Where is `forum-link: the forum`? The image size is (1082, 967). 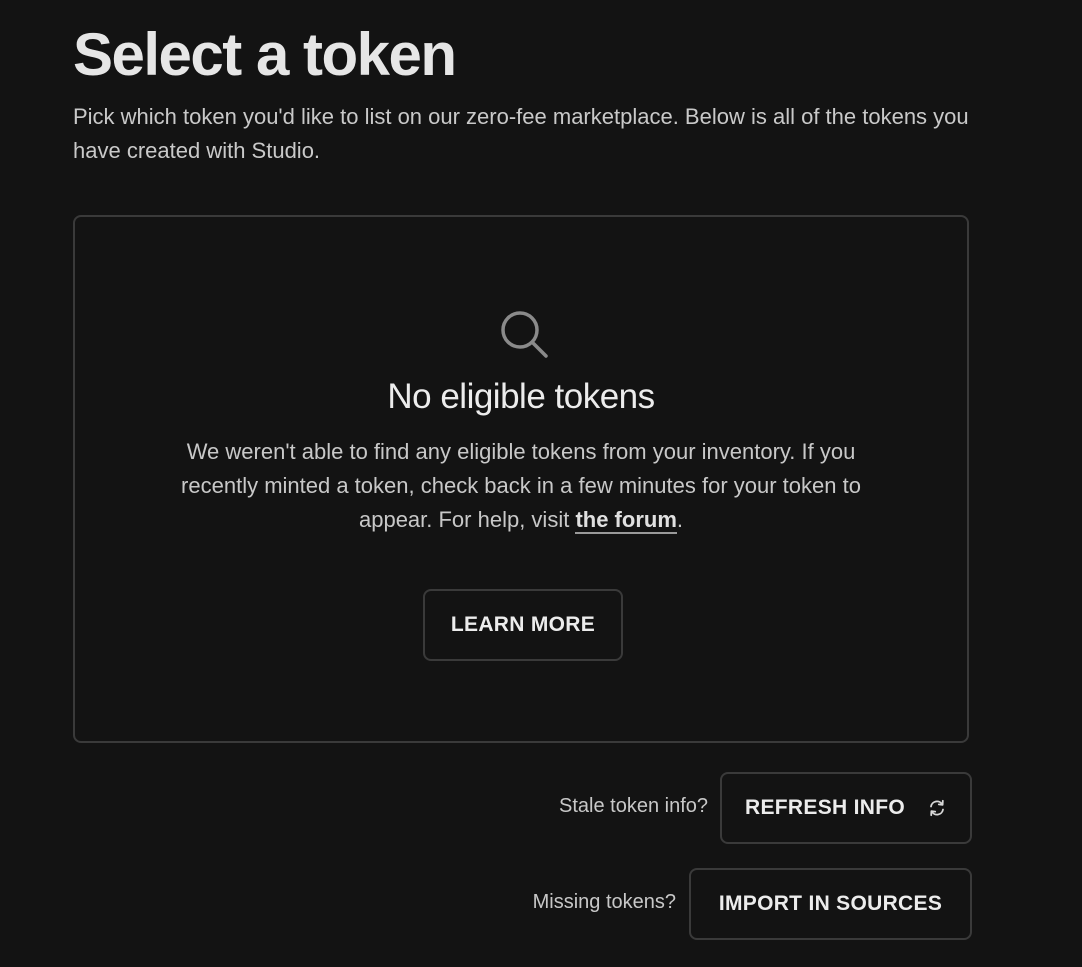 forum-link: the forum is located at coordinates (626, 520).